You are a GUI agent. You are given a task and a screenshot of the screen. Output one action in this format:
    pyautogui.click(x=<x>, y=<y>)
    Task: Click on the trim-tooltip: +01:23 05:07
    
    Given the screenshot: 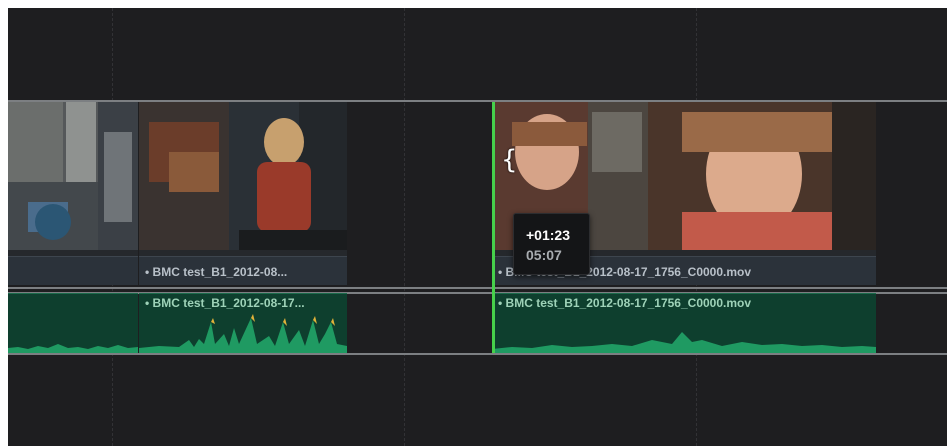 What is the action you would take?
    pyautogui.click(x=551, y=244)
    